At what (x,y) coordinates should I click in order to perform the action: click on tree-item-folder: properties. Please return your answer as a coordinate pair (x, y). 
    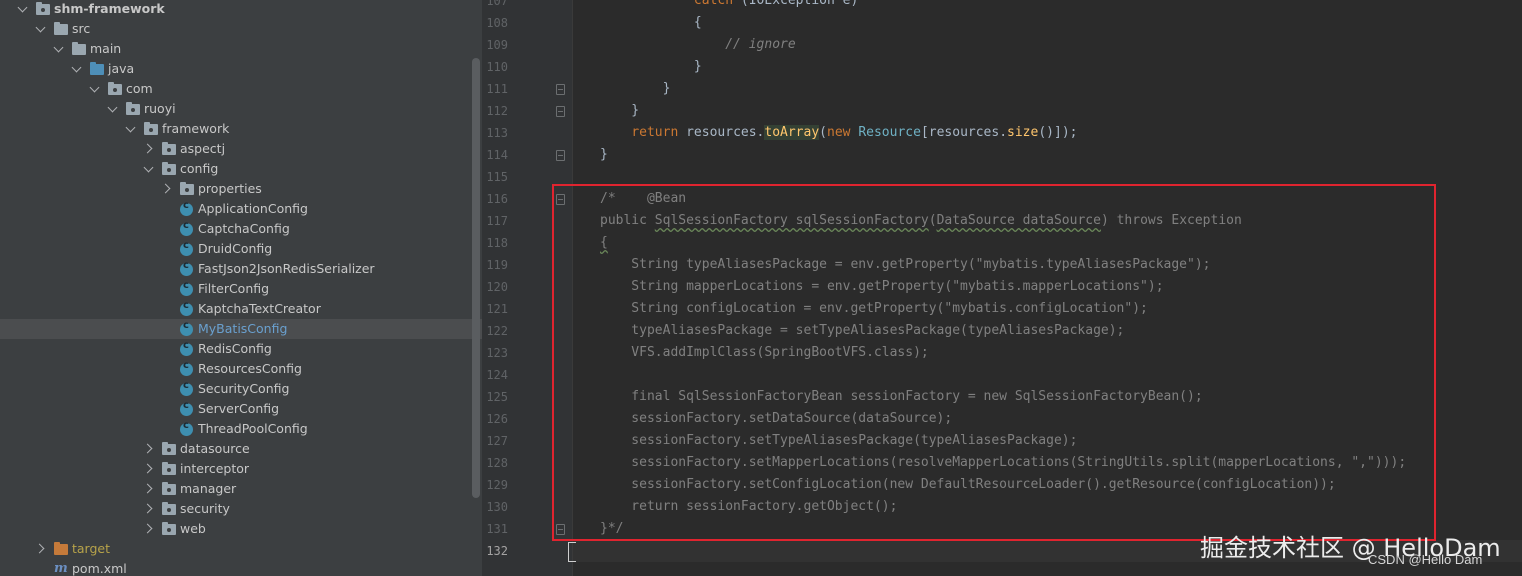
    Looking at the image, I should click on (241, 189).